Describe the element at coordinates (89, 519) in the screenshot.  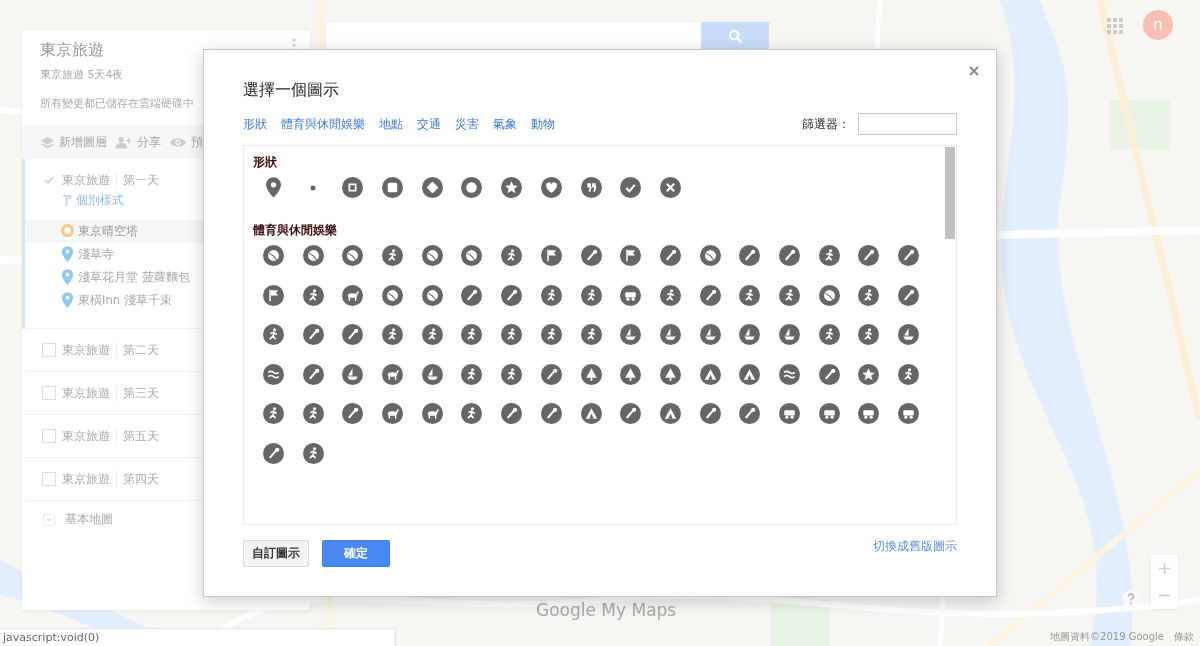
I see `basemap-label: 基本地圖` at that location.